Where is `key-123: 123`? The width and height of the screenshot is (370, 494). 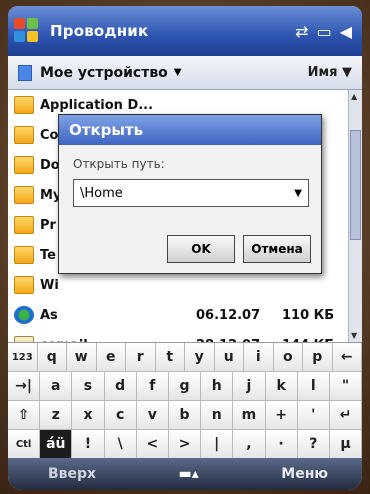
key-123: 123 is located at coordinates (23, 357).